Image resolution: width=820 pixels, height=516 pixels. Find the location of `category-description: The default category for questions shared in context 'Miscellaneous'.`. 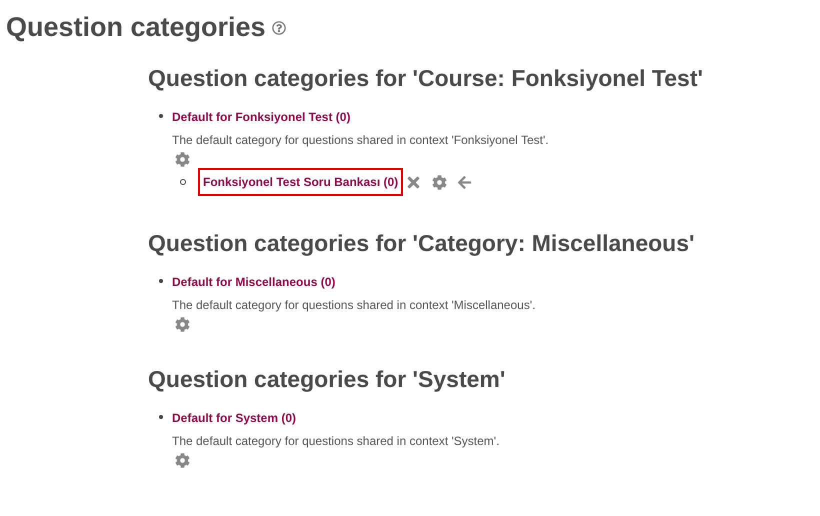

category-description: The default category for questions shared in context 'Miscellaneous'. is located at coordinates (354, 305).